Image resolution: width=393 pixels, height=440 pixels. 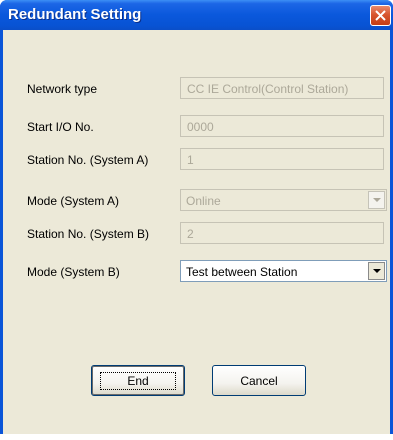 I want to click on cancel-button: Cancel, so click(x=259, y=380).